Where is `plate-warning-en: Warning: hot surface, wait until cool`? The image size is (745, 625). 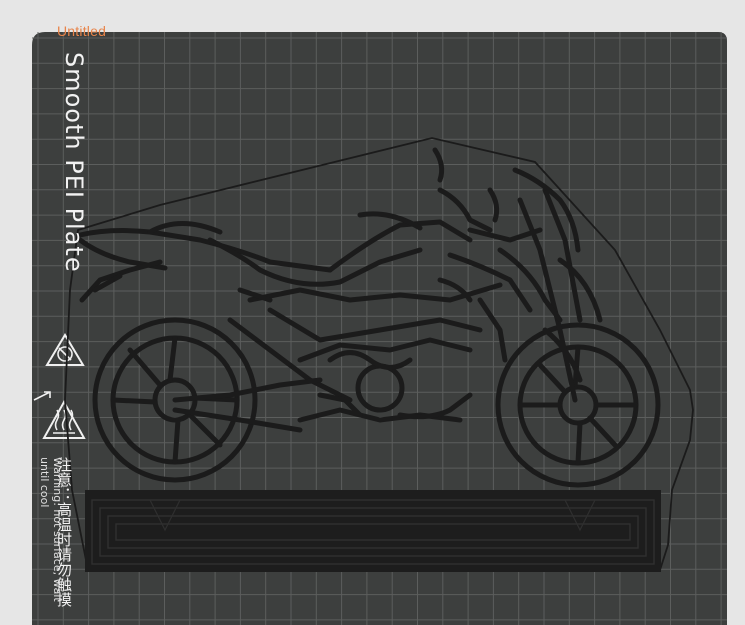 plate-warning-en: Warning: hot surface, wait until cool is located at coordinates (51, 529).